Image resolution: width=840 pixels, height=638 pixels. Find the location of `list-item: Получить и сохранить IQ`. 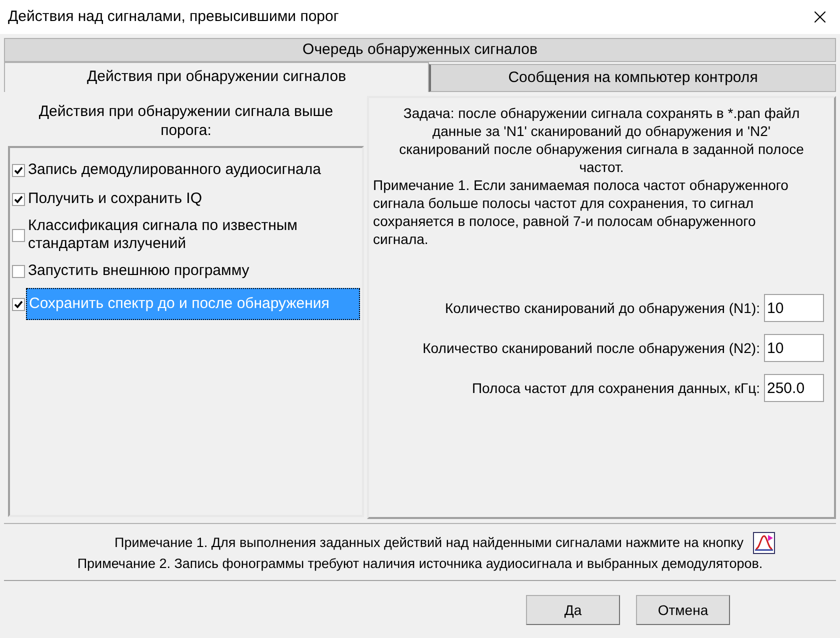

list-item: Получить и сохранить IQ is located at coordinates (193, 199).